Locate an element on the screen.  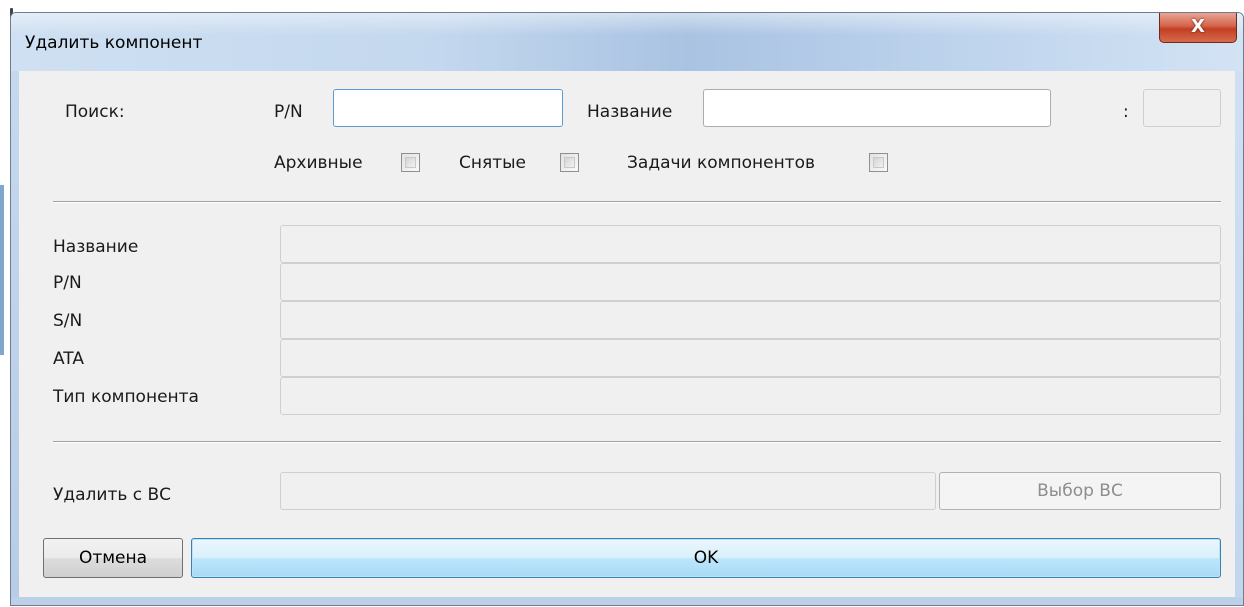
remove-from-aircraft-field is located at coordinates (608, 491).